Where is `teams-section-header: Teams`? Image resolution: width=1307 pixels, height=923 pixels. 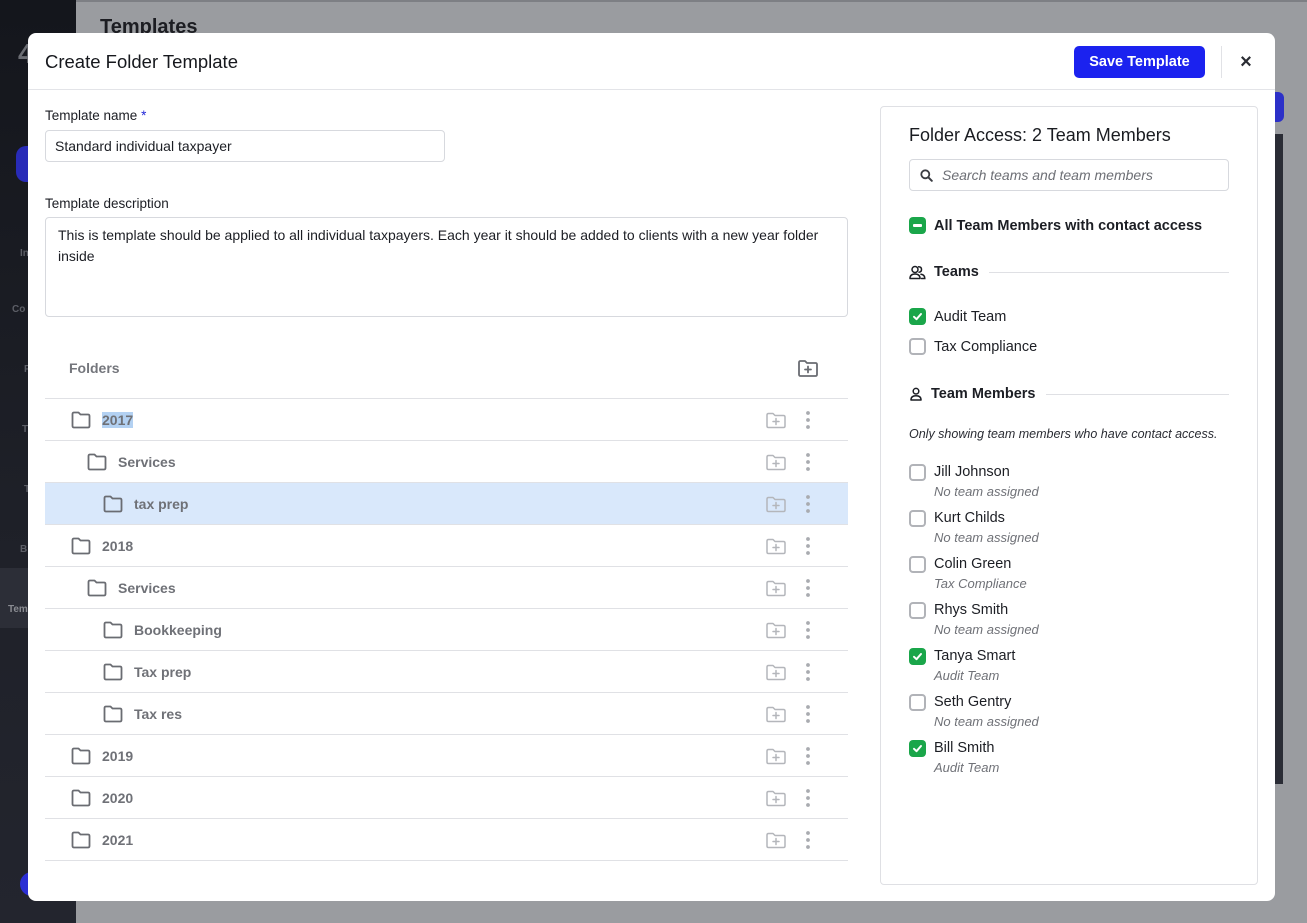
teams-section-header: Teams is located at coordinates (1069, 272).